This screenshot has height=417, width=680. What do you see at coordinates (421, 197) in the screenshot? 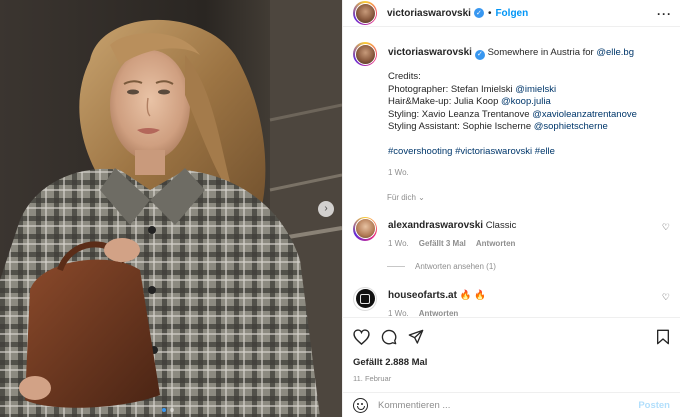
I see `chevron-down-icon: ⌄` at bounding box center [421, 197].